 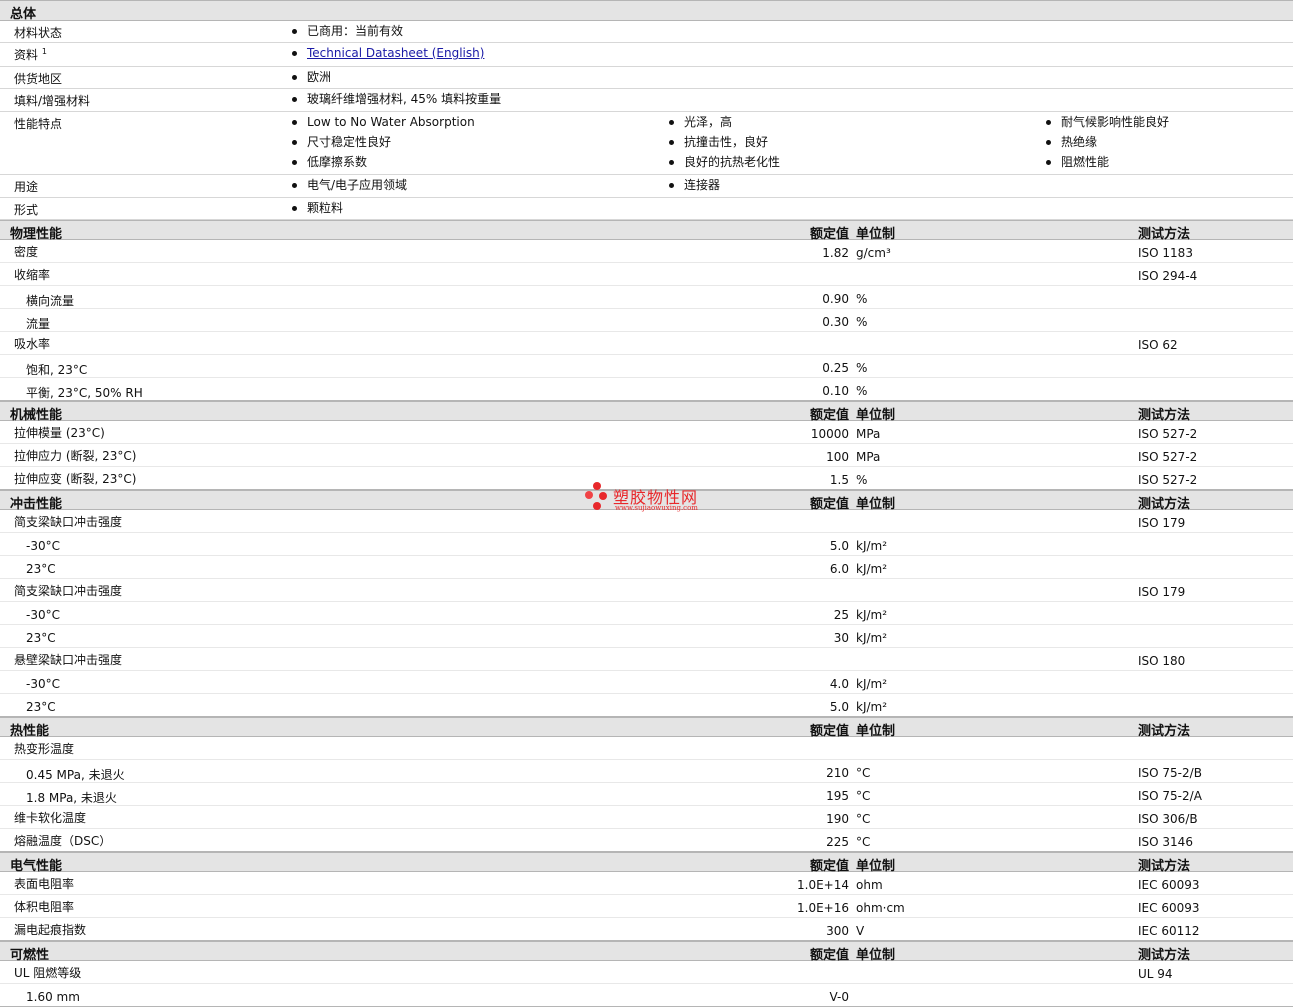 I want to click on table-row: 平衡, 23°C, 50% RH 0.10%, so click(x=646, y=389).